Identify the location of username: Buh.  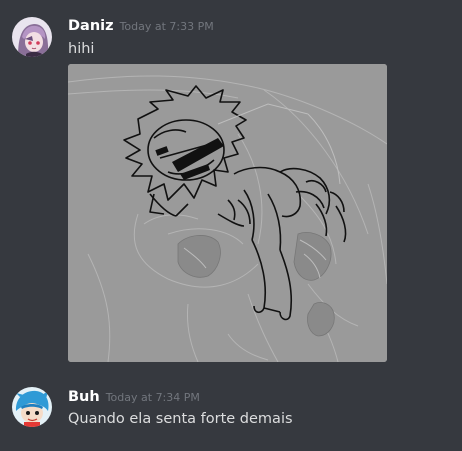
(84, 397).